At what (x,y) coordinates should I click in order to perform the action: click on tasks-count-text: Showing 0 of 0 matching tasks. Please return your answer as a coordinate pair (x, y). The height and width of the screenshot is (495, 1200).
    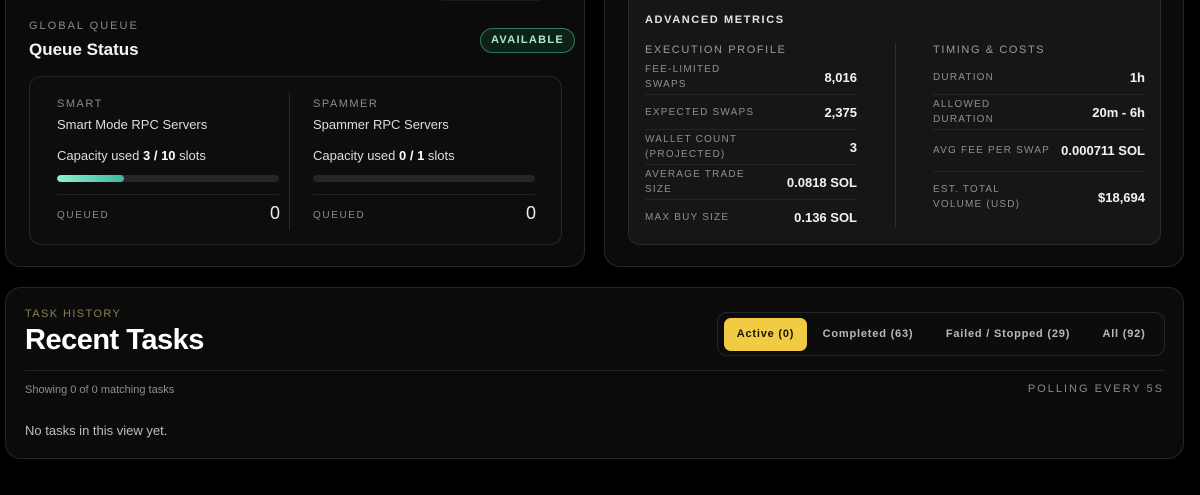
    Looking at the image, I should click on (100, 390).